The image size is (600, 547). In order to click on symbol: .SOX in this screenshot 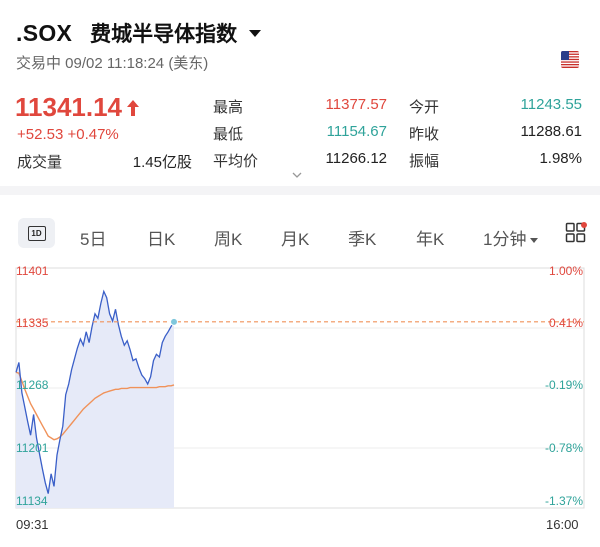, I will do `click(44, 32)`.